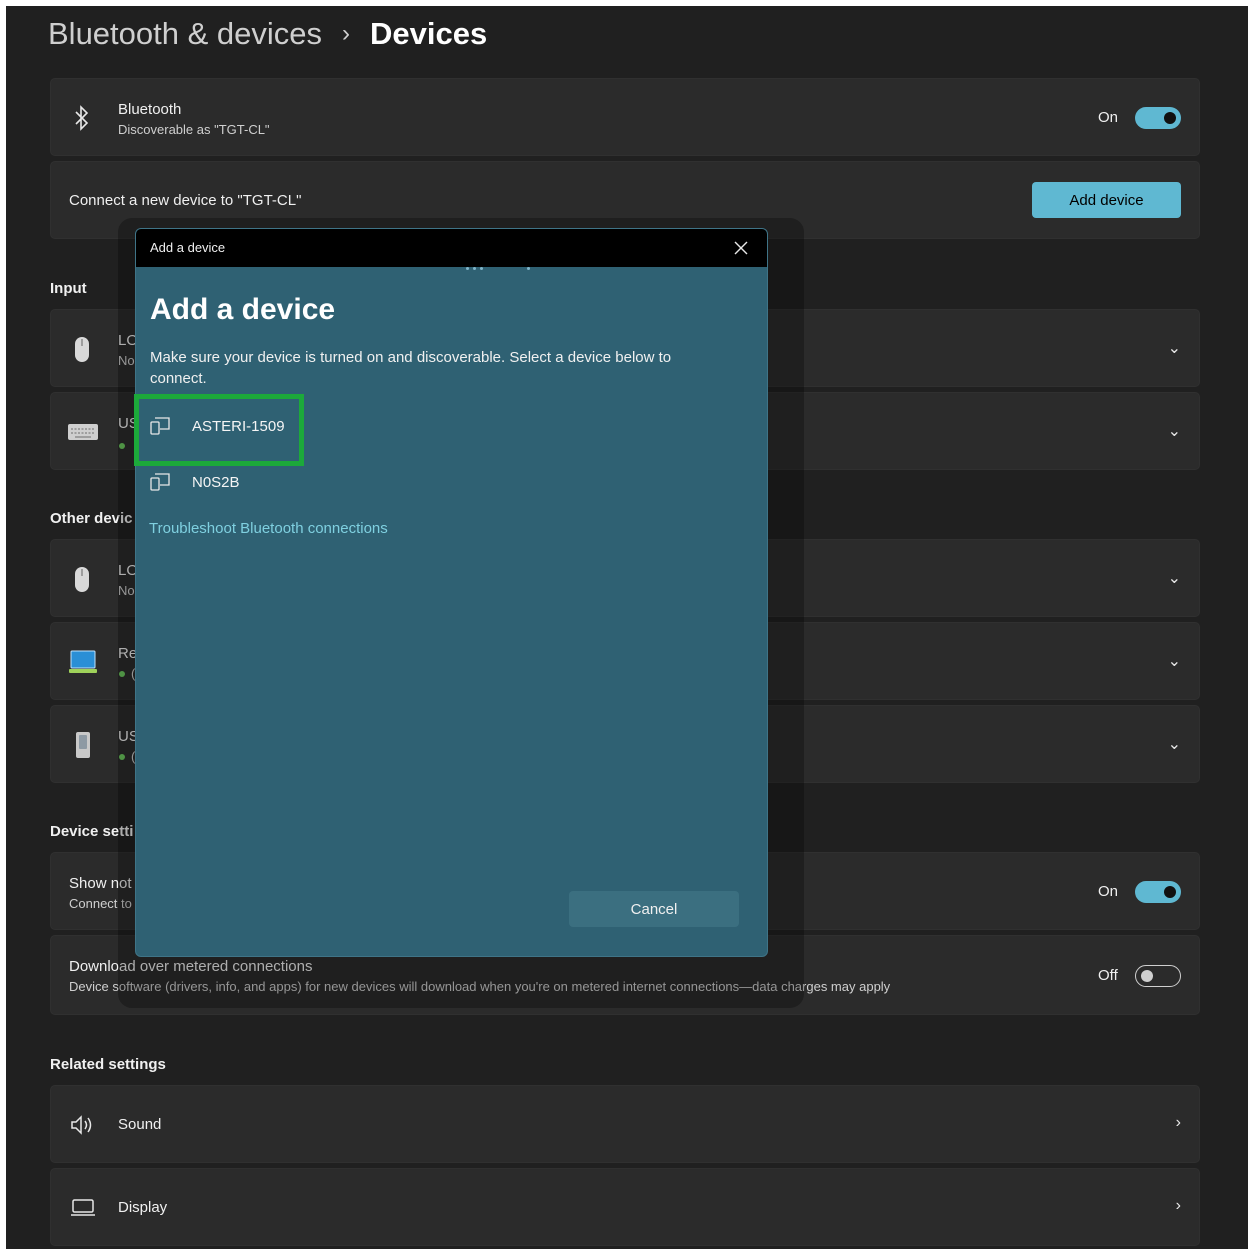 The width and height of the screenshot is (1253, 1249). Describe the element at coordinates (1108, 891) in the screenshot. I see `notifications-toggle-label: On` at that location.